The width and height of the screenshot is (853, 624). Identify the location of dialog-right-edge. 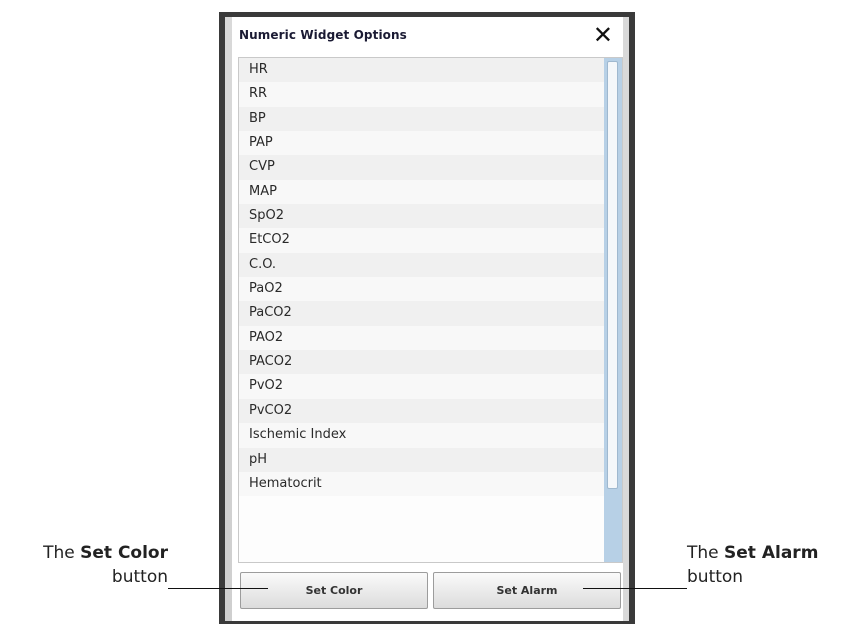
(626, 319).